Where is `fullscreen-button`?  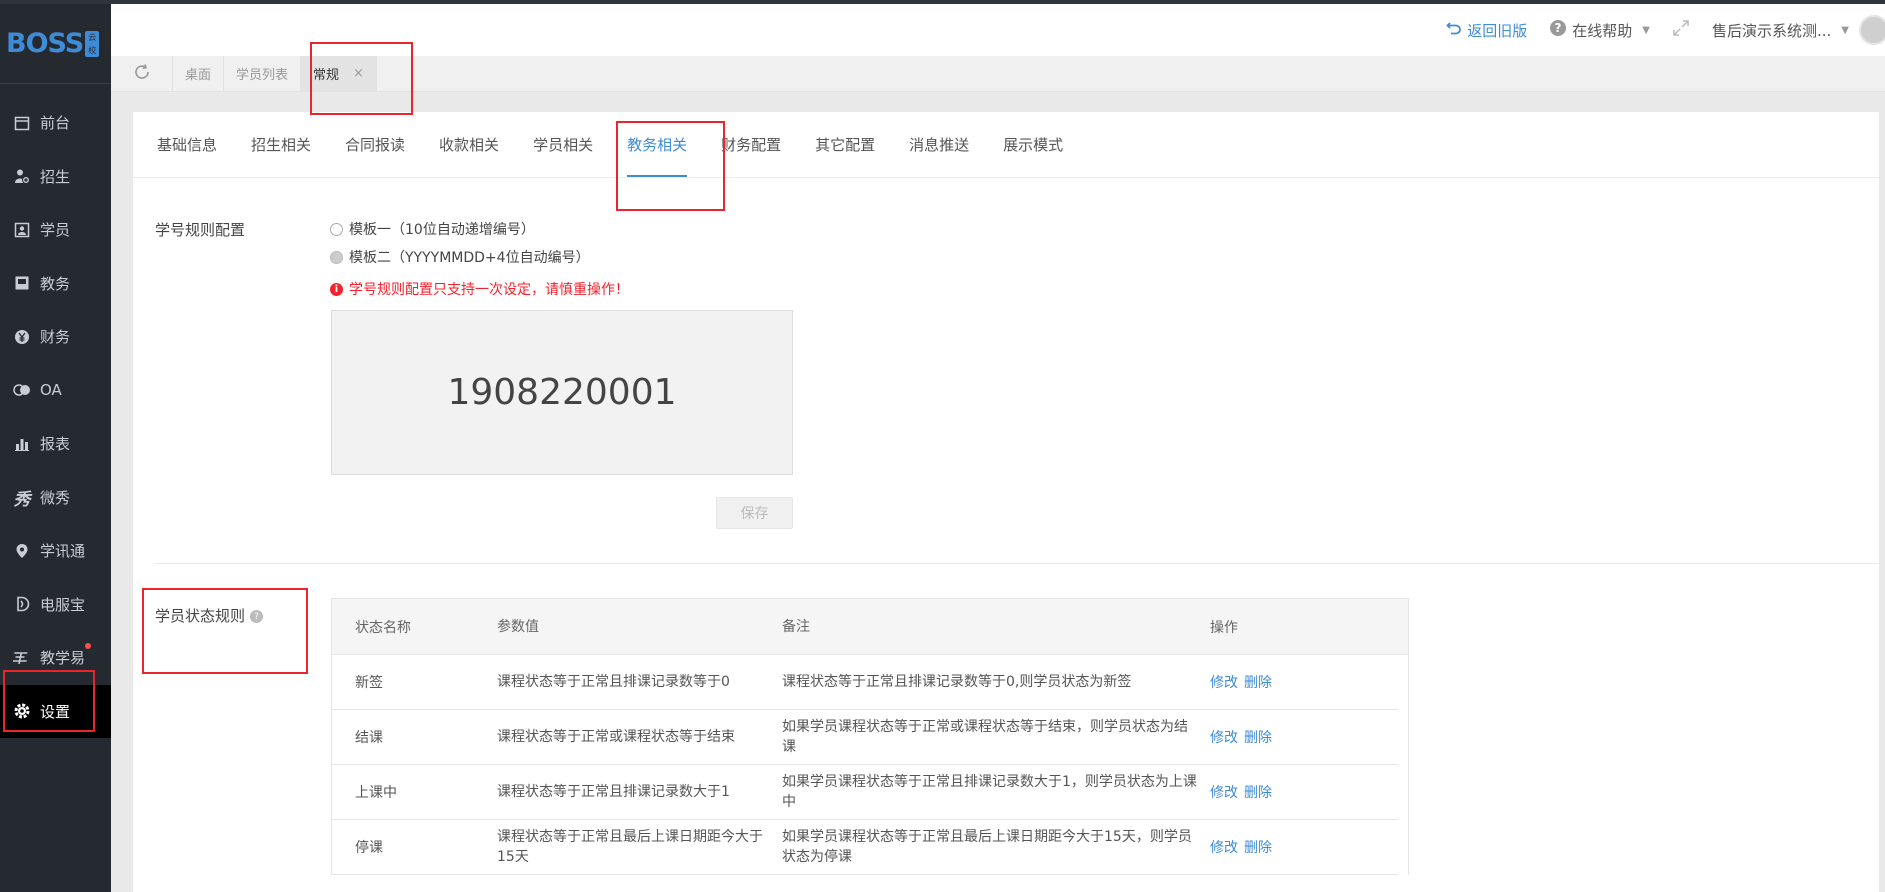 fullscreen-button is located at coordinates (1681, 30).